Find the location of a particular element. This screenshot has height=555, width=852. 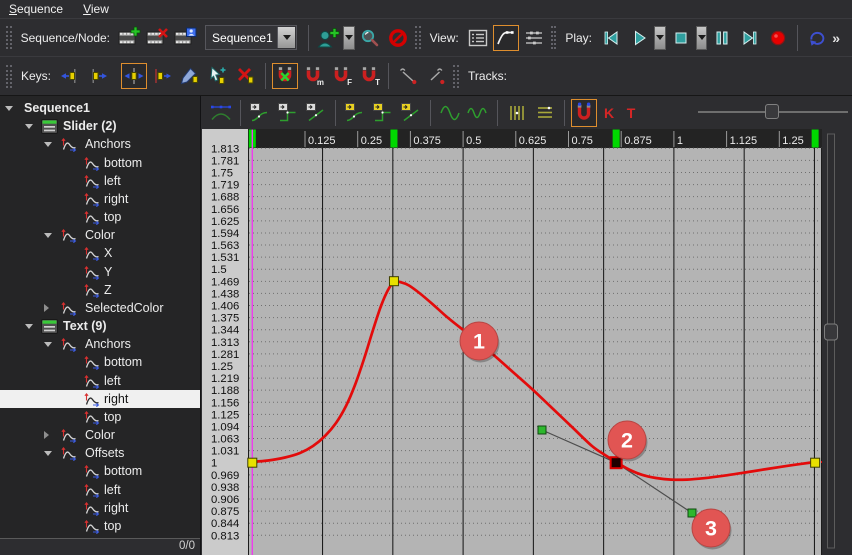

play-button is located at coordinates (639, 38).